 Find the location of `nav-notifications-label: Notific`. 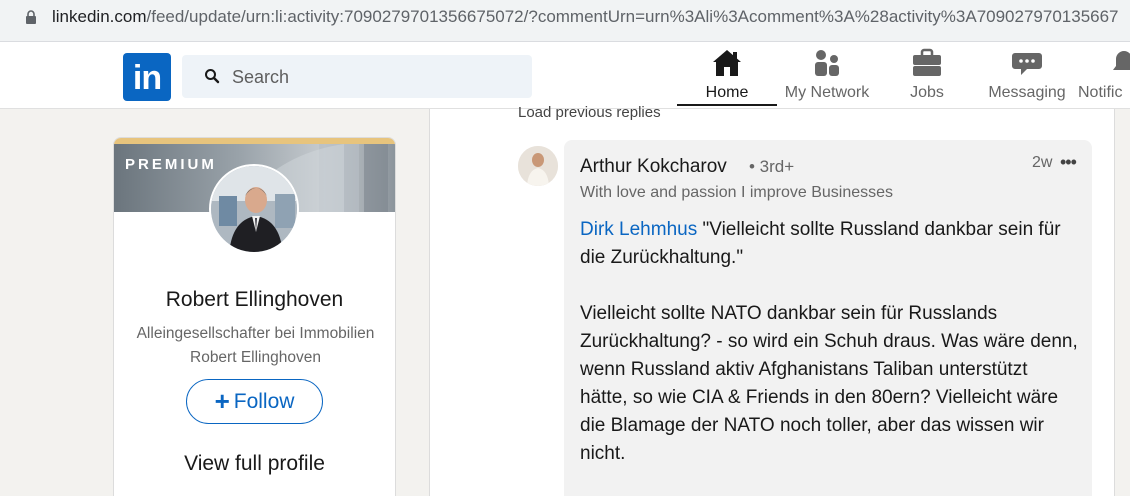

nav-notifications-label: Notific is located at coordinates (1100, 92).